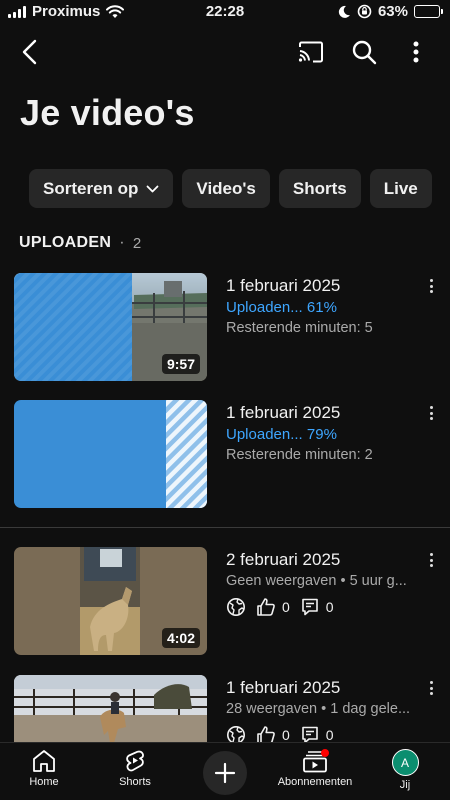  I want to click on sort-chip-label: Sorteren op, so click(91, 188).